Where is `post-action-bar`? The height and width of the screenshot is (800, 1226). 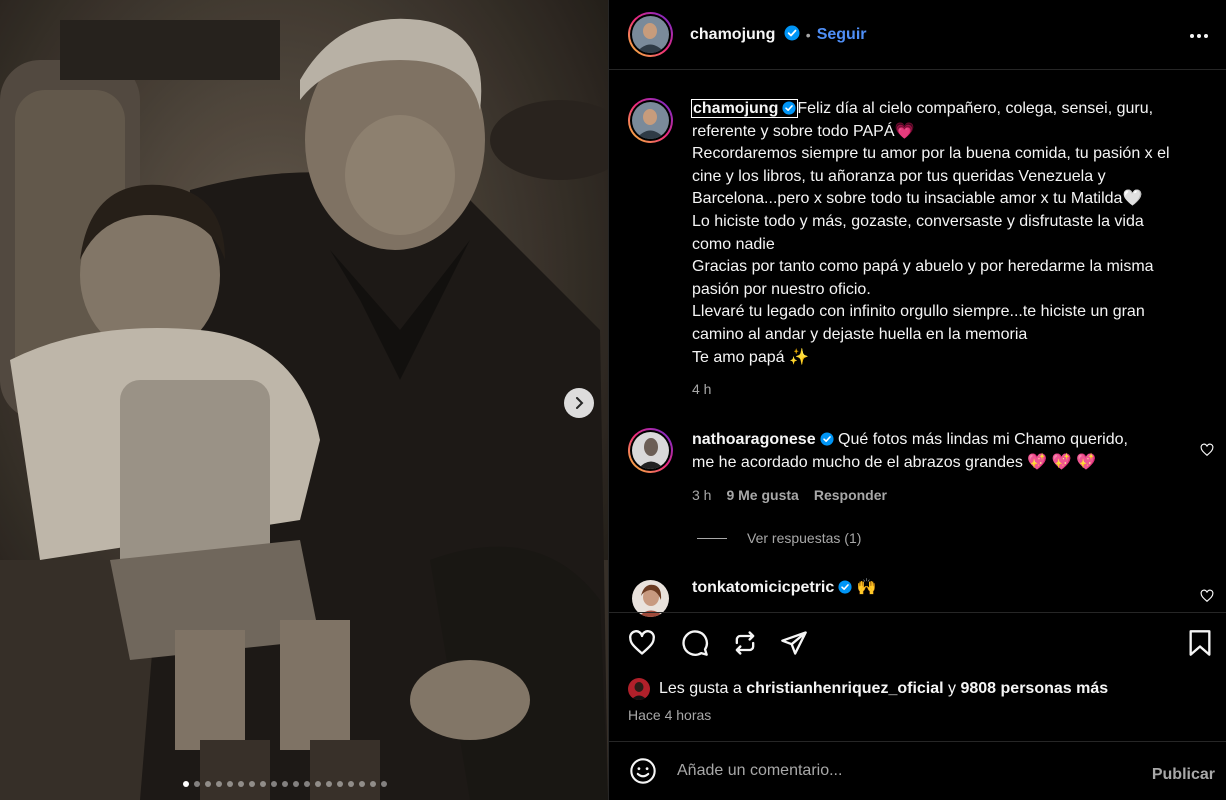
post-action-bar is located at coordinates (917, 642).